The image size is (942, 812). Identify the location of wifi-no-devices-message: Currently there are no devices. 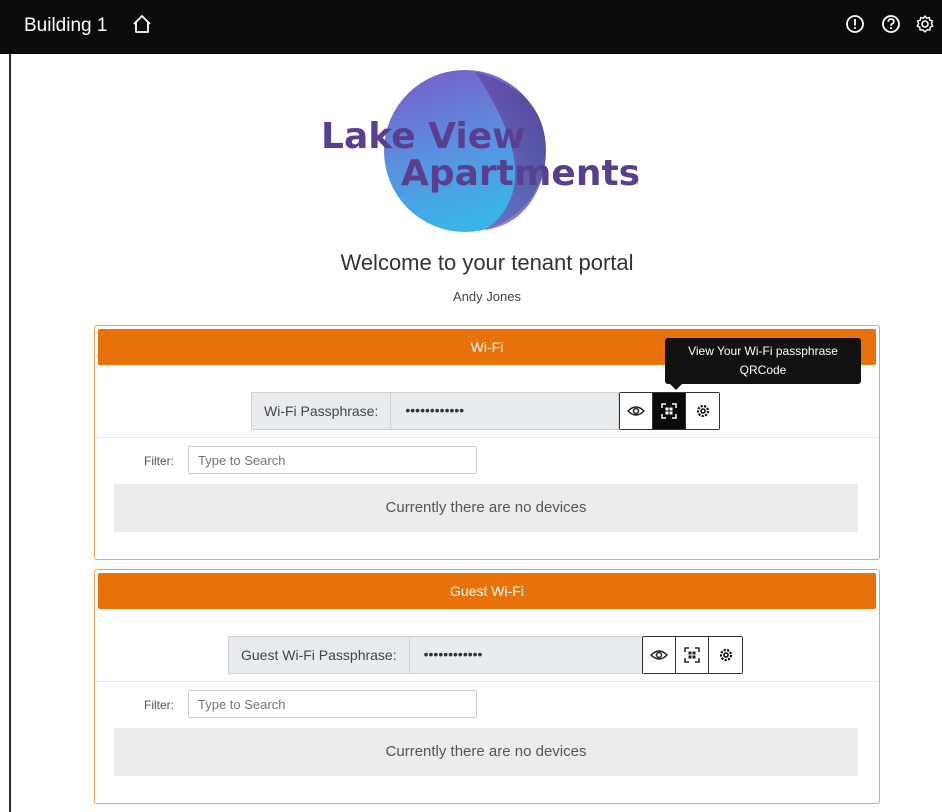
(486, 508).